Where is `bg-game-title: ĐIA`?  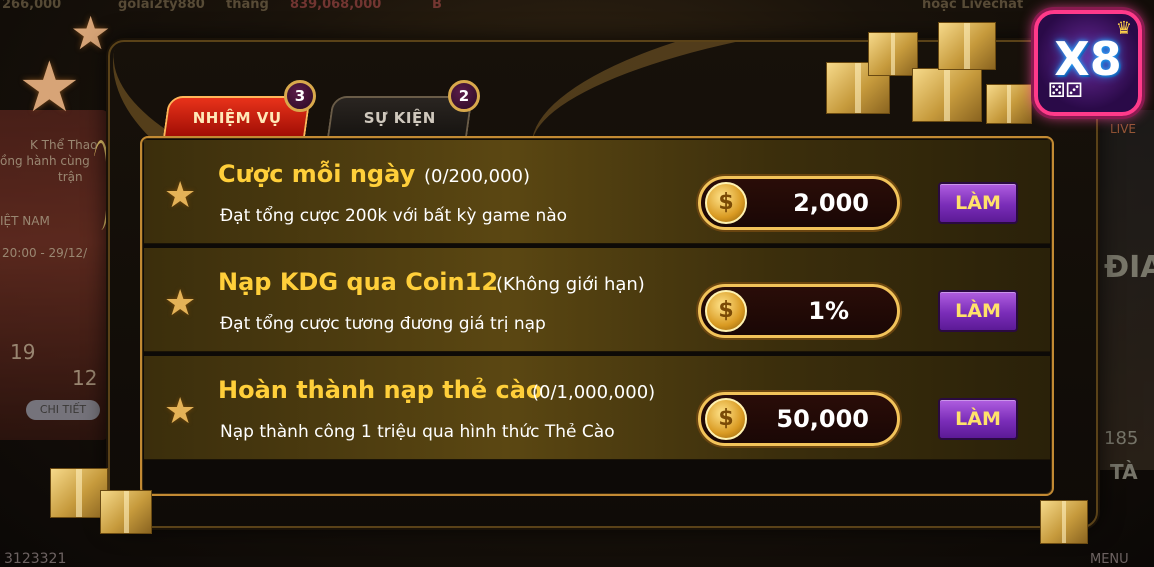
bg-game-title: ĐIA is located at coordinates (1129, 267).